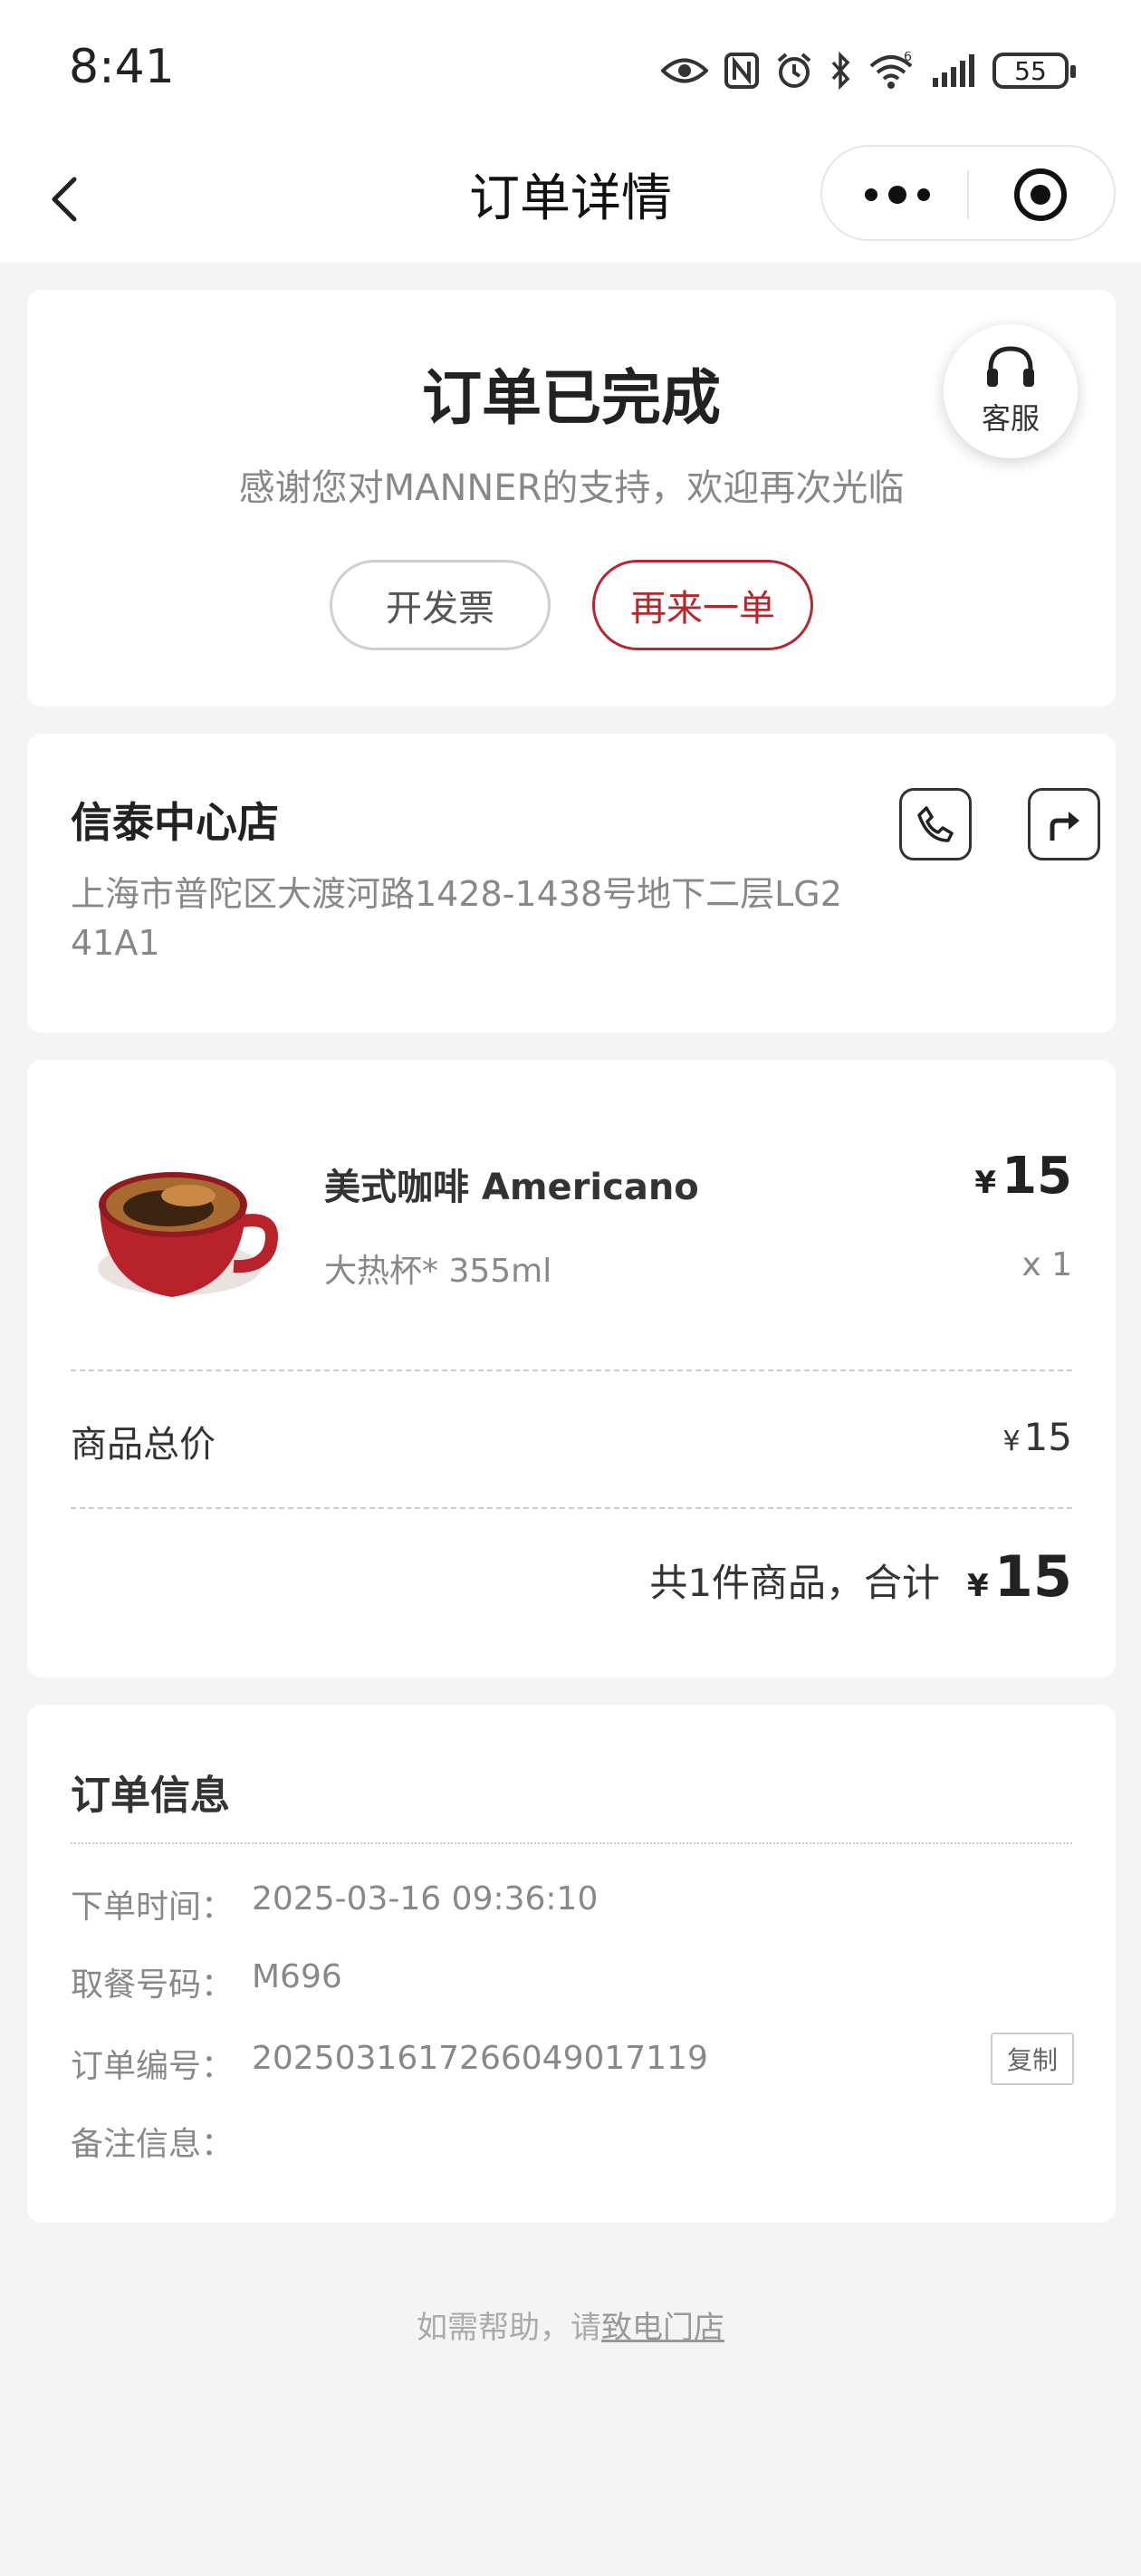 The width and height of the screenshot is (1141, 2576). I want to click on call-store-button, so click(936, 824).